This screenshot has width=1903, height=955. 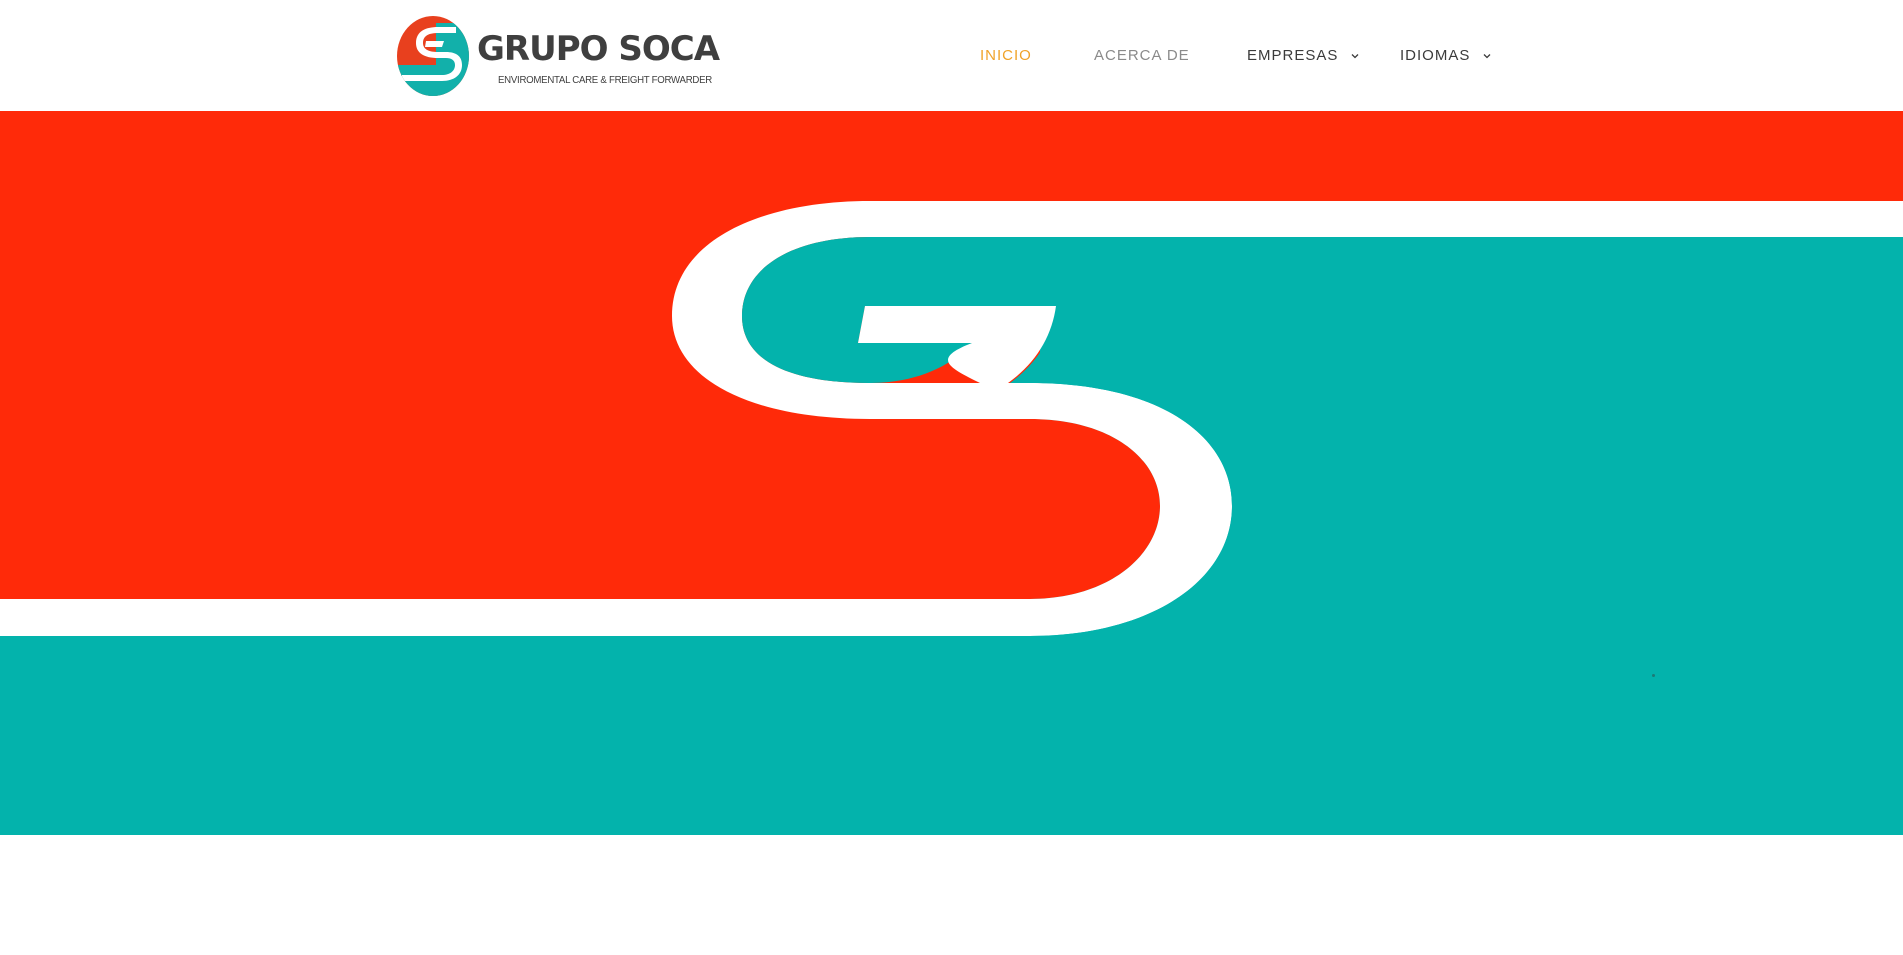 I want to click on main-navigation: INICIO ACERCA DE EMPRESAS IDIOMAS, so click(x=951, y=56).